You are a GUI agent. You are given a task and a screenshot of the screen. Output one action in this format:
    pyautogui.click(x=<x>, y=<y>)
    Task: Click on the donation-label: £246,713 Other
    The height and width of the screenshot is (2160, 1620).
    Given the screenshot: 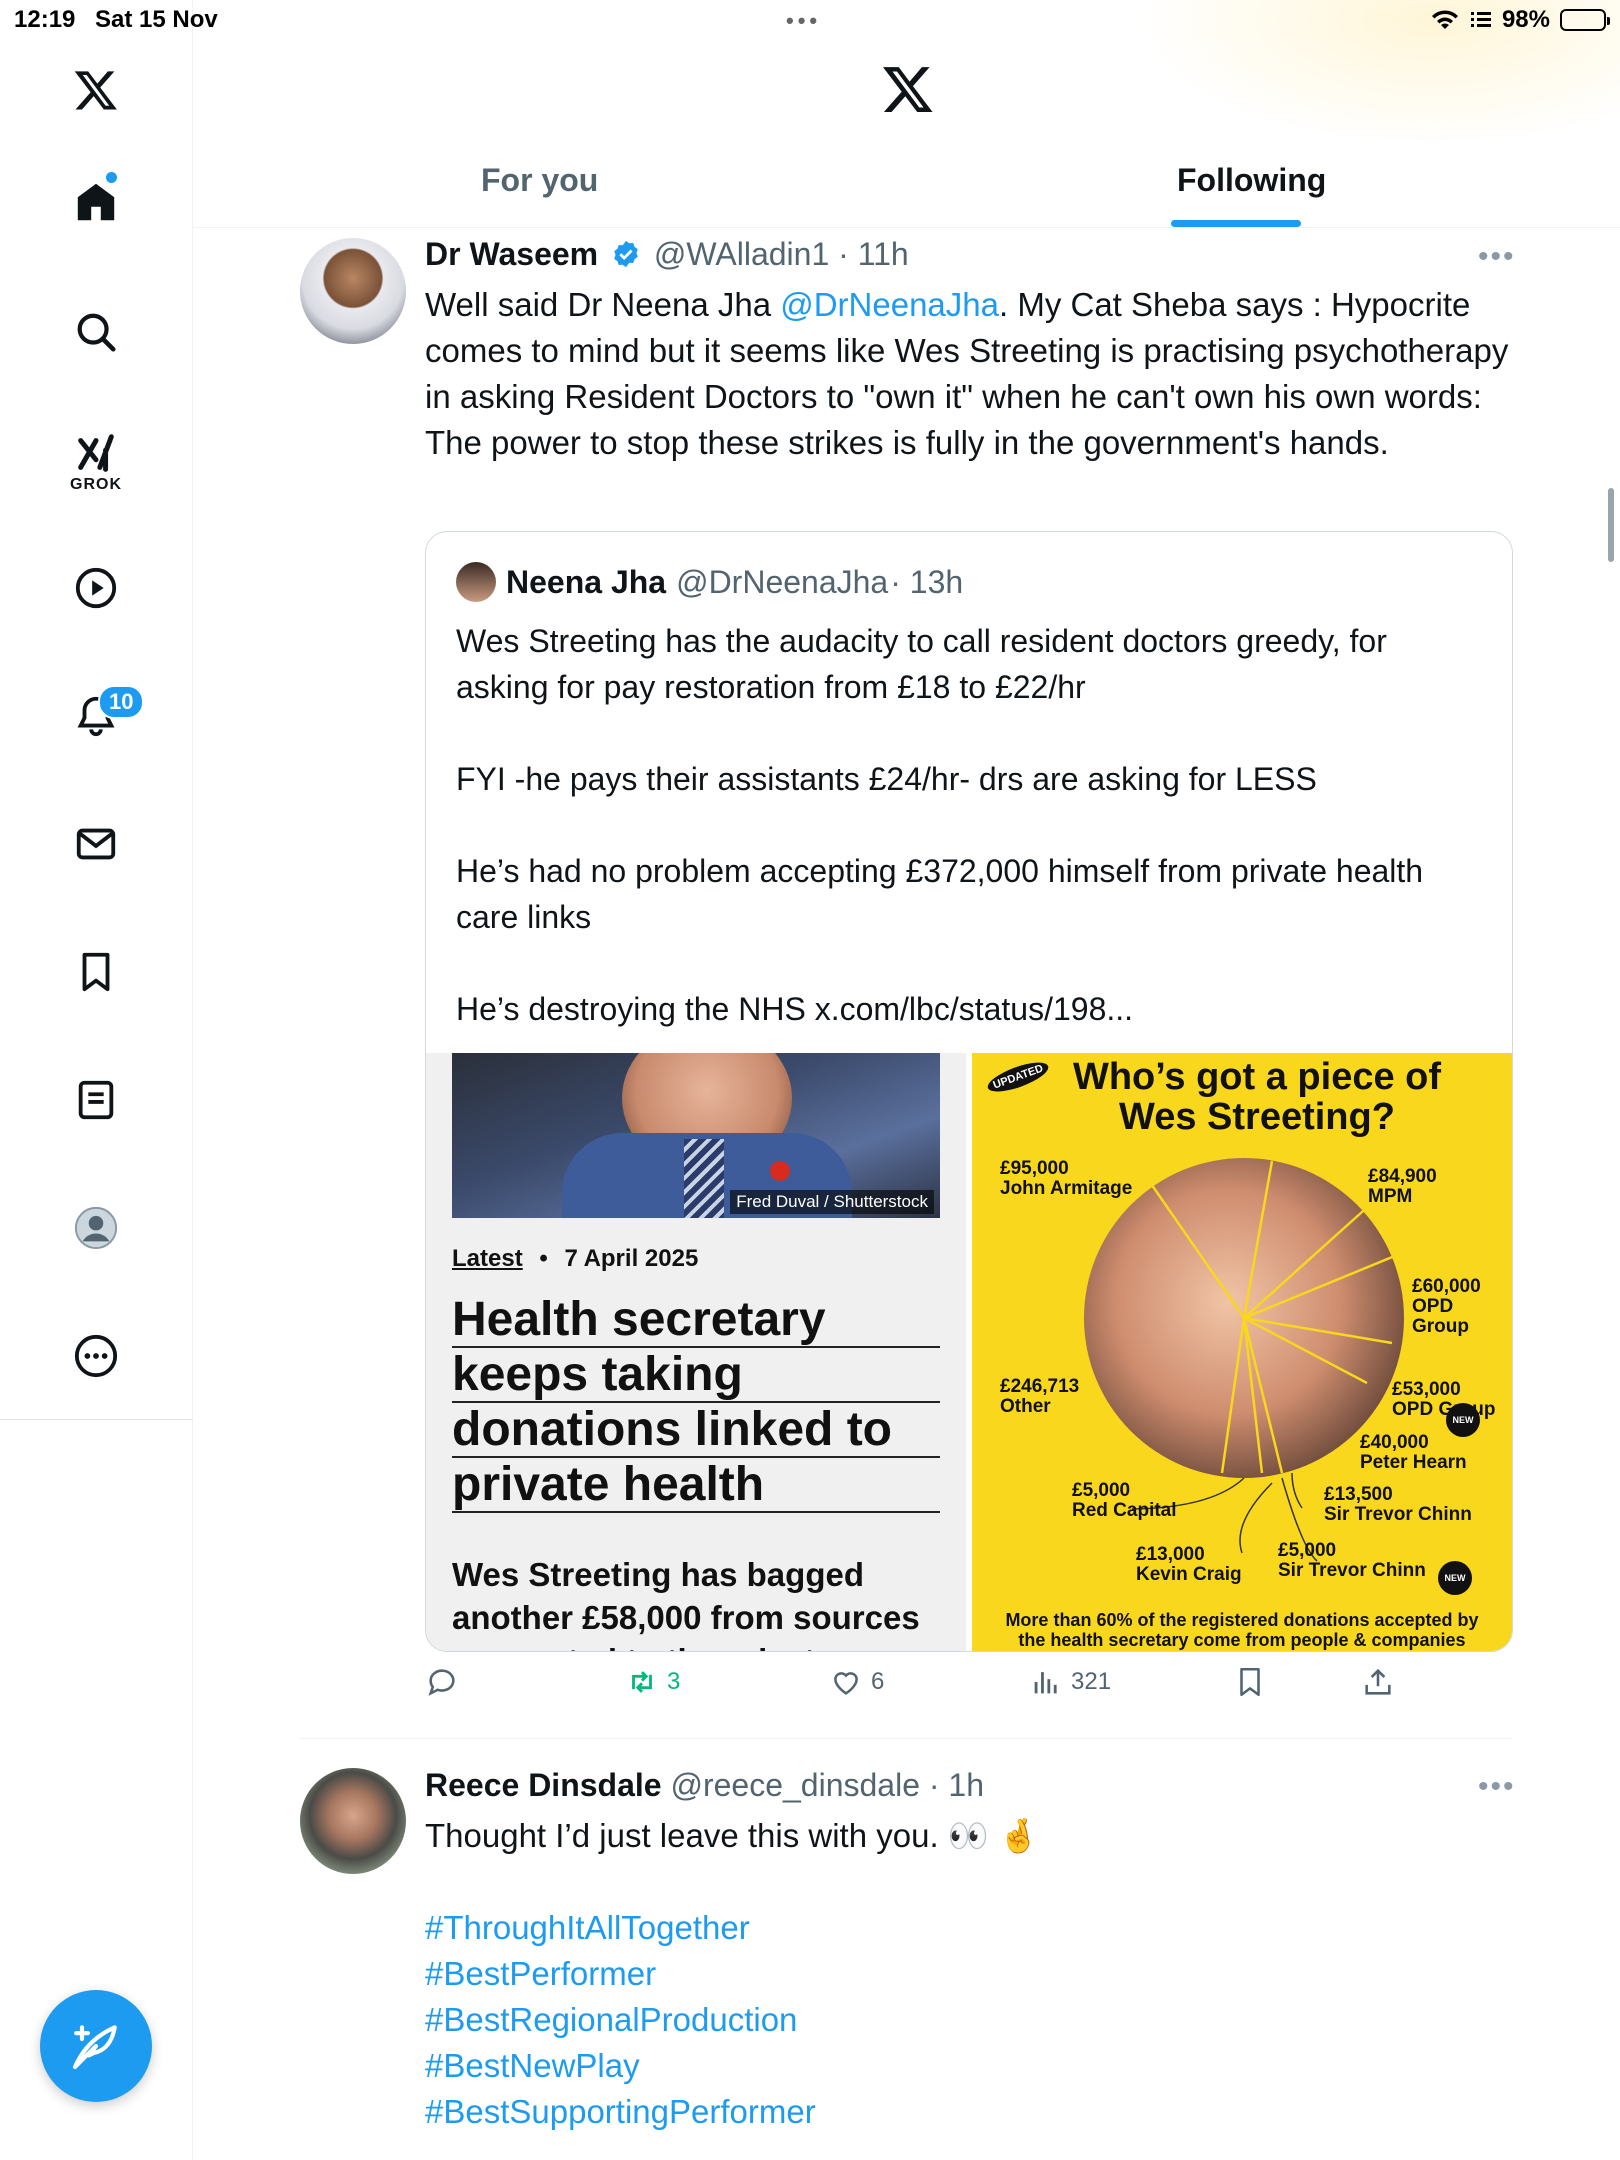 What is the action you would take?
    pyautogui.click(x=1039, y=1397)
    